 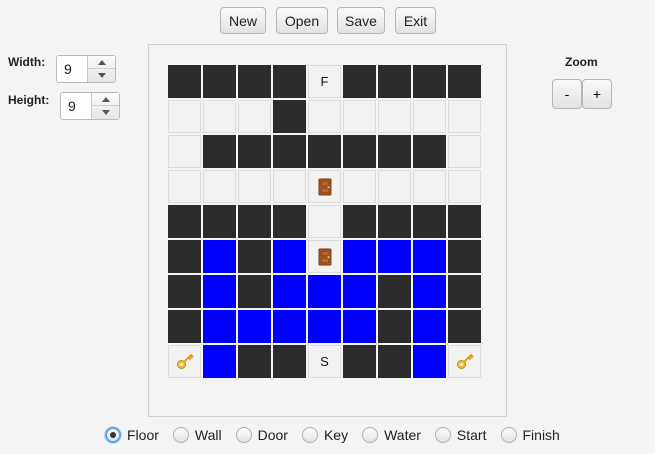 I want to click on height-spinner-arrows, so click(x=105, y=106).